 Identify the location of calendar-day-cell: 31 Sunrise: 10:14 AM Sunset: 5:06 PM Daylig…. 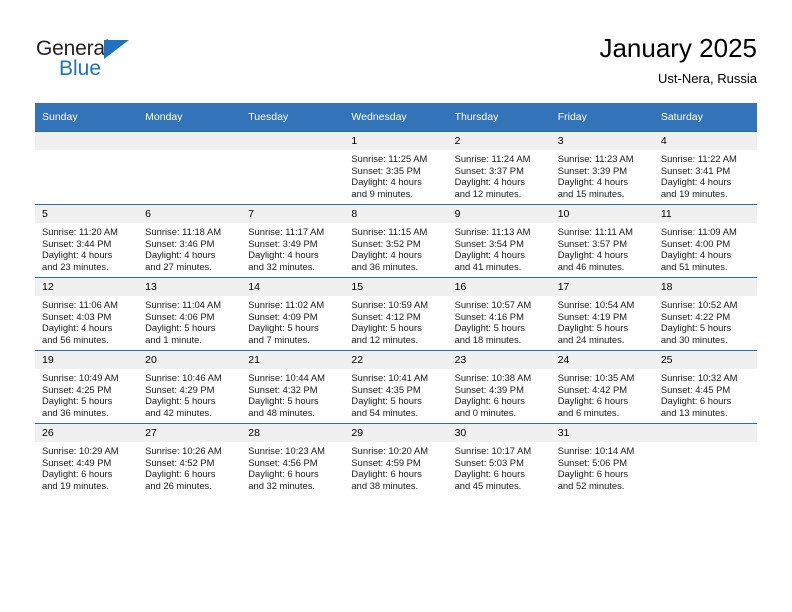
(602, 459).